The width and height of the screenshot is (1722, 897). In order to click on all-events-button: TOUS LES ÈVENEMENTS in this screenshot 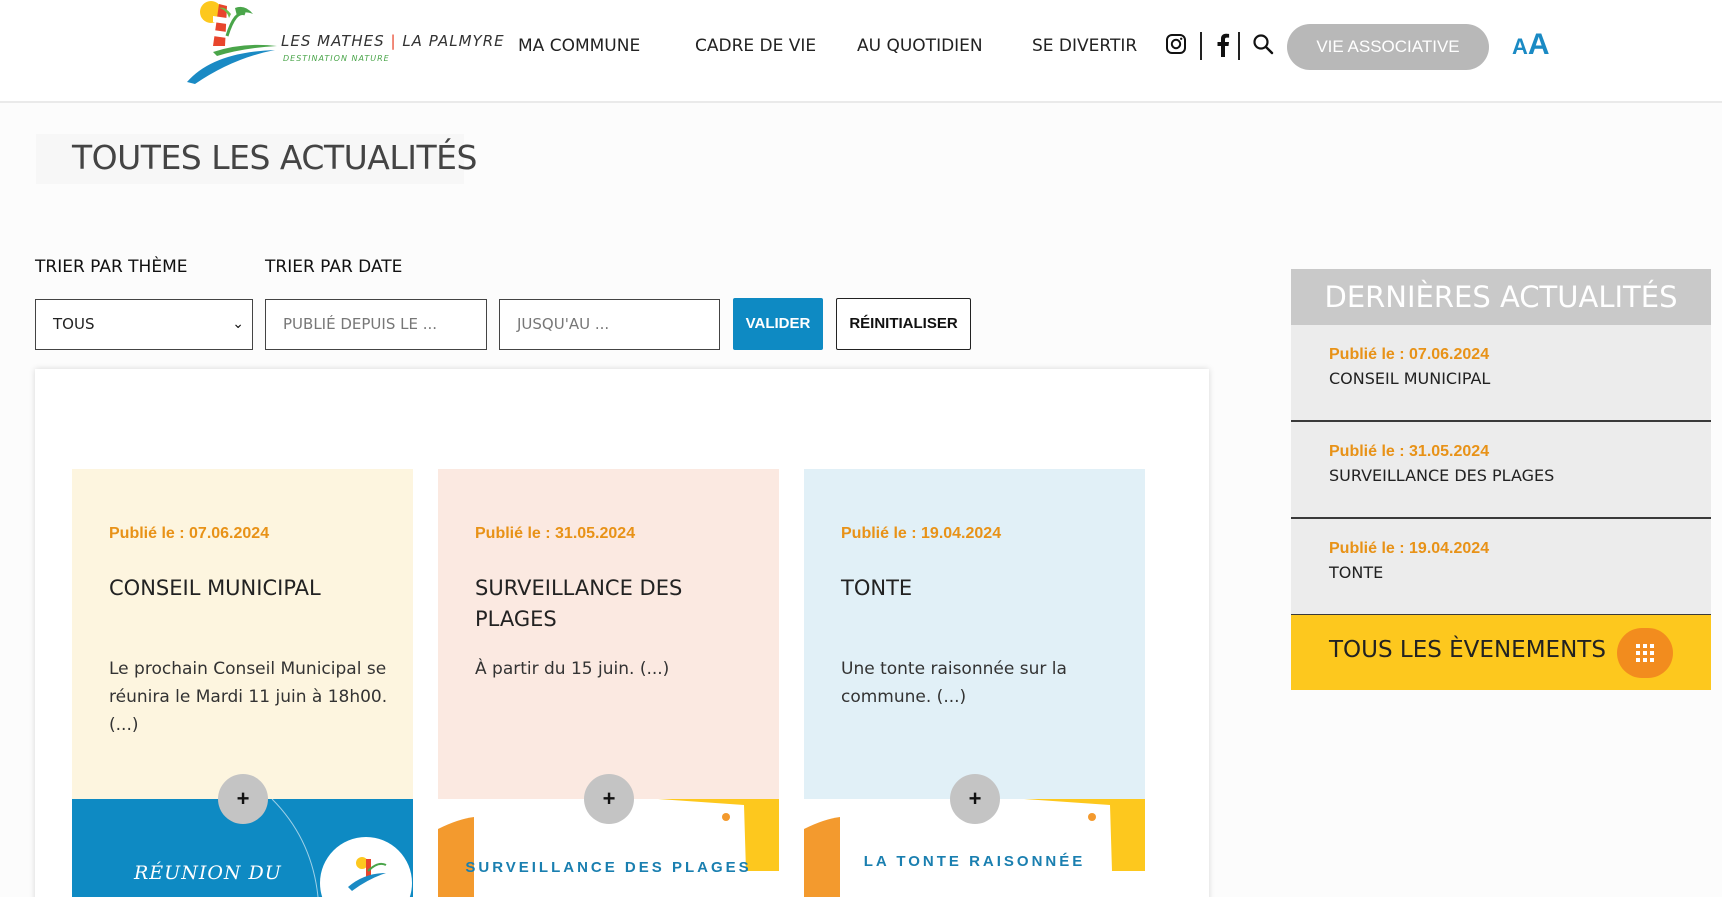, I will do `click(1501, 652)`.